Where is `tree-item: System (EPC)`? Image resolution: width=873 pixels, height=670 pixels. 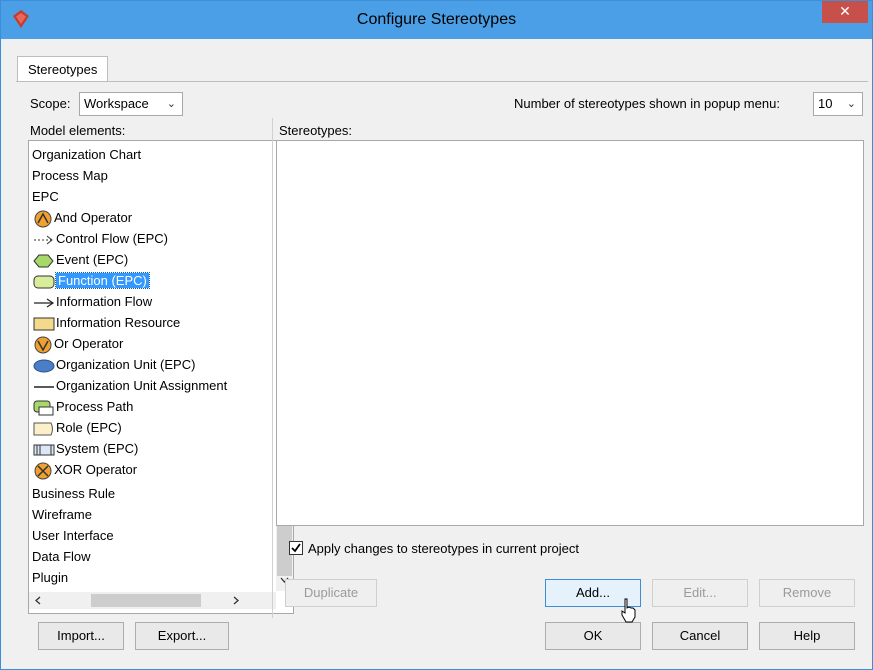 tree-item: System (EPC) is located at coordinates (85, 448).